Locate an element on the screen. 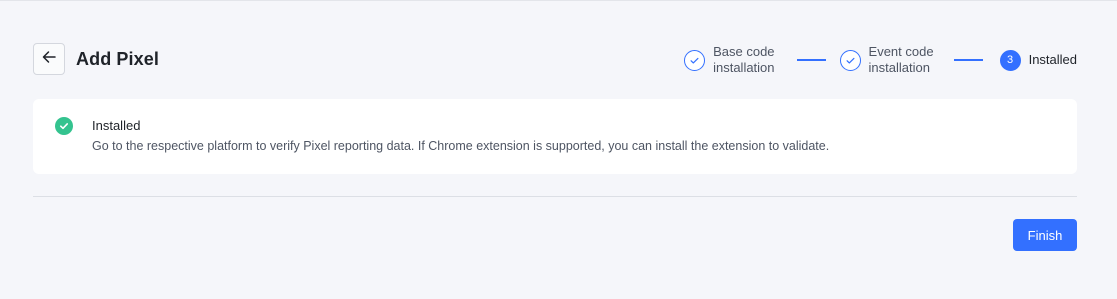 The height and width of the screenshot is (299, 1117). step-label: Event code installation is located at coordinates (901, 60).